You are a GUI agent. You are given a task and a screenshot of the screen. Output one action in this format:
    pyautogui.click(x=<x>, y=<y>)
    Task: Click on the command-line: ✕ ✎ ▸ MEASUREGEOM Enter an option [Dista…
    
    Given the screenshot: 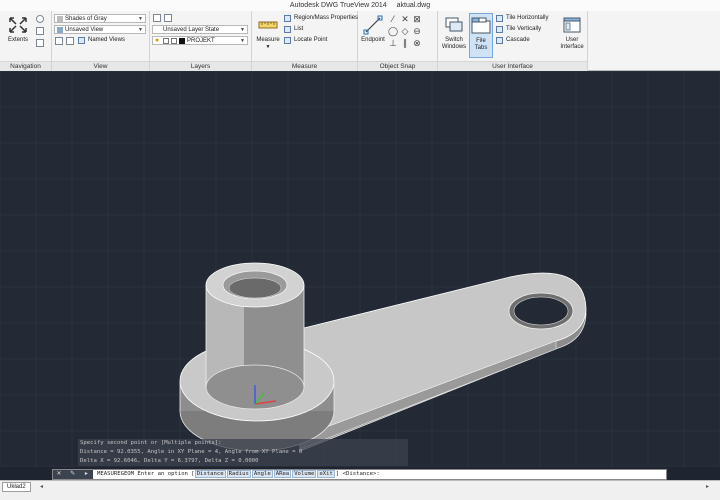 What is the action you would take?
    pyautogui.click(x=359, y=474)
    